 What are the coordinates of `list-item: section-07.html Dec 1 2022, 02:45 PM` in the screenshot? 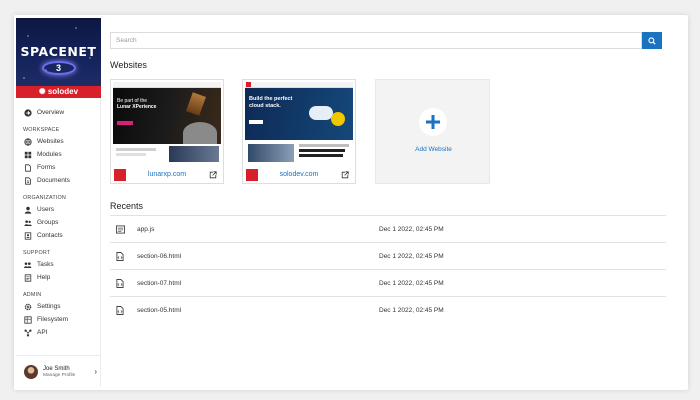 It's located at (388, 282).